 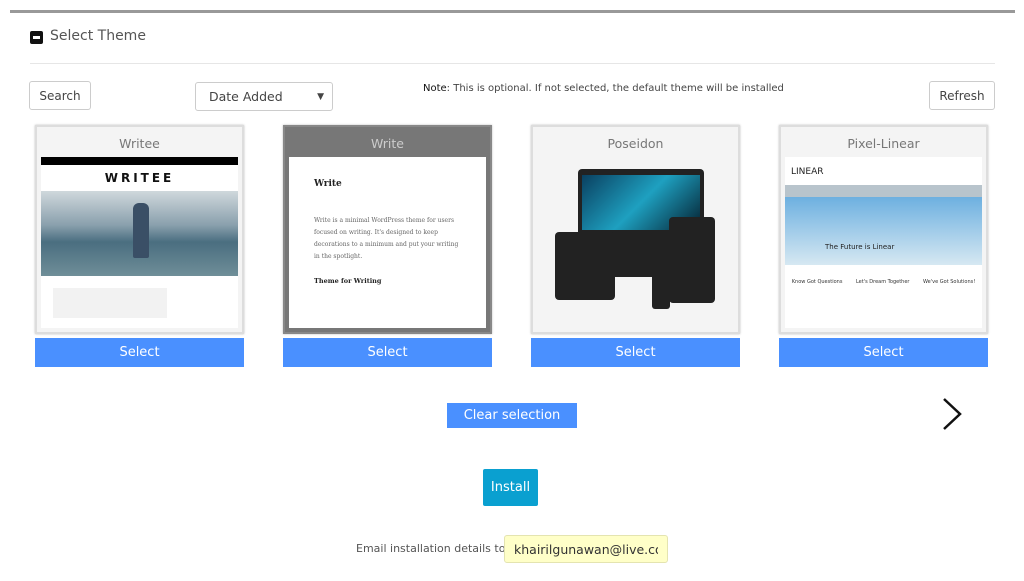 I want to click on preview-logo: WRITEE, so click(x=139, y=178).